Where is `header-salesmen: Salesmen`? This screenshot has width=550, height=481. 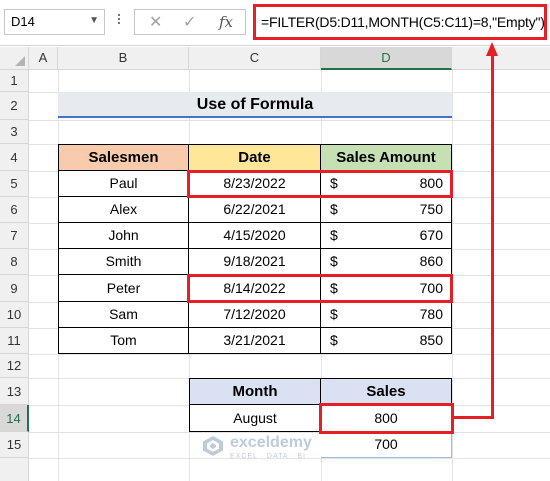 header-salesmen: Salesmen is located at coordinates (123, 157).